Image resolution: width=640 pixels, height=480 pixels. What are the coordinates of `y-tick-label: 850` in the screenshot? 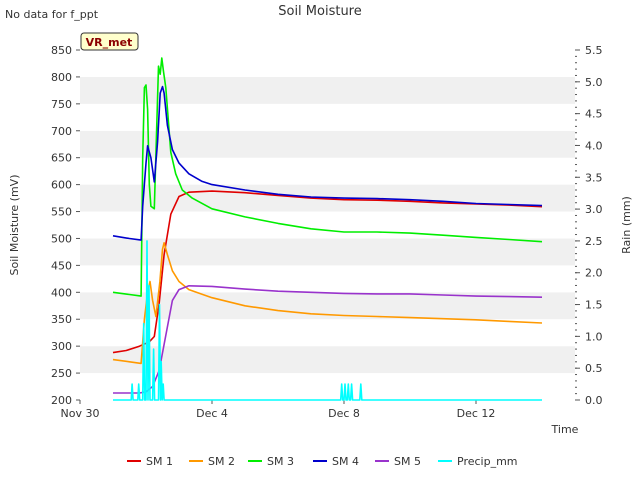 It's located at (61, 50).